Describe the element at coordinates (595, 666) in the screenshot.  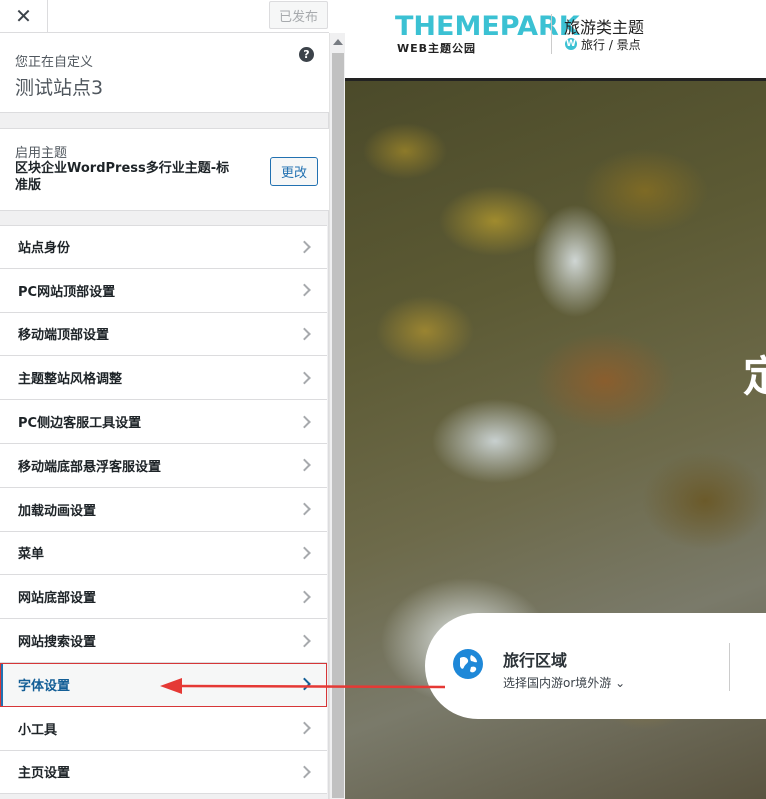
I see `travel-search-card: 旅行区域 选择国内游or境外游 ⌄` at that location.